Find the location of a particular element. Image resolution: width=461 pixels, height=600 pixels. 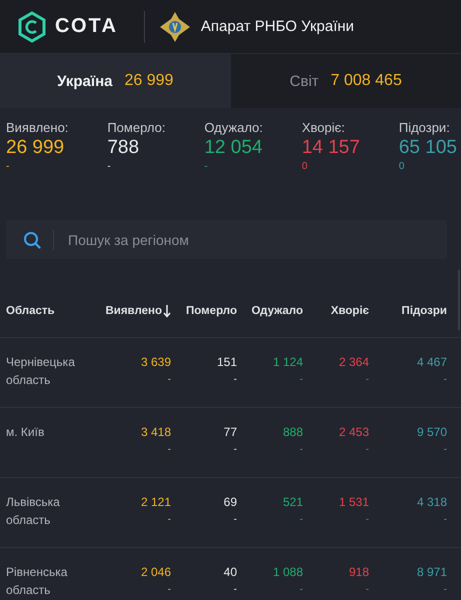

stat-label: Померло: is located at coordinates (136, 127).